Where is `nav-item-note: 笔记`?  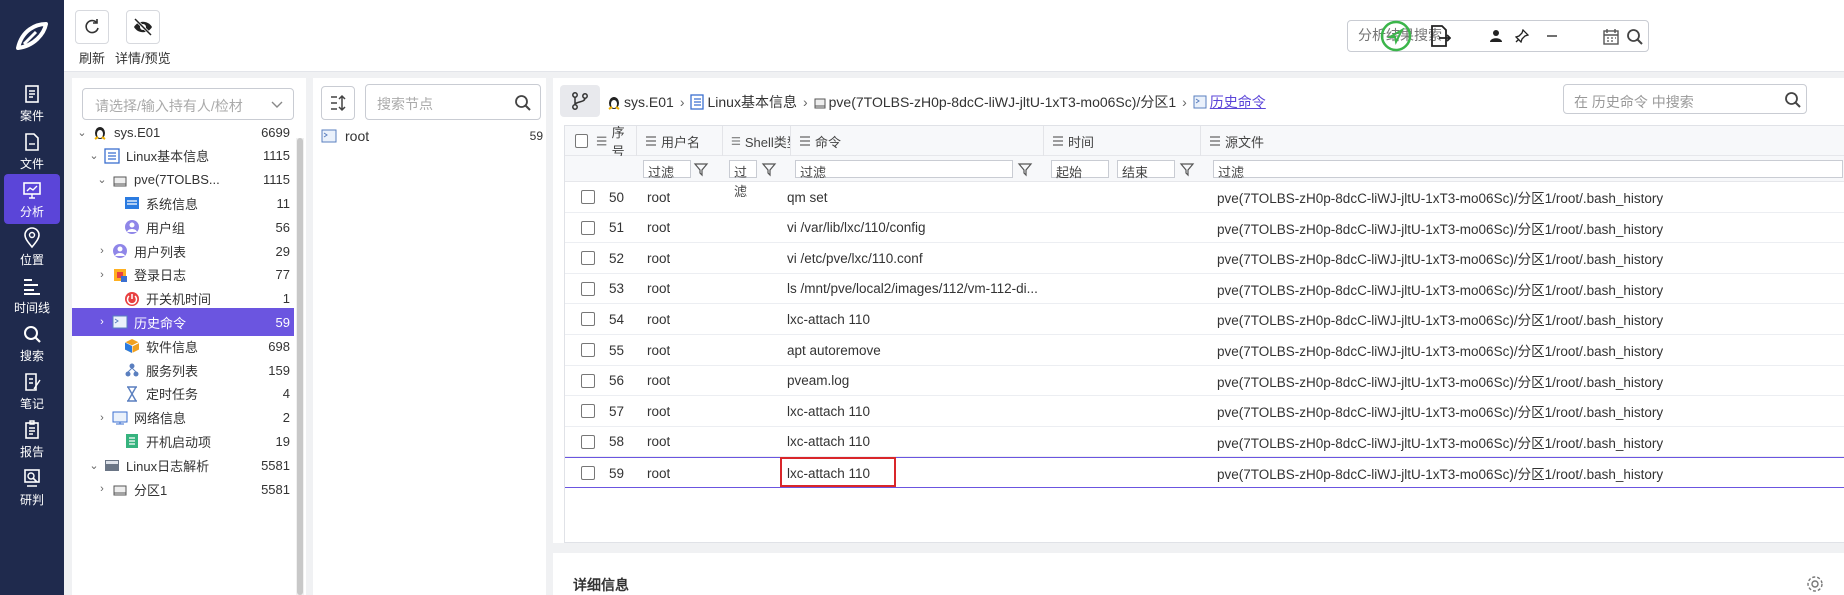 nav-item-note: 笔记 is located at coordinates (32, 391).